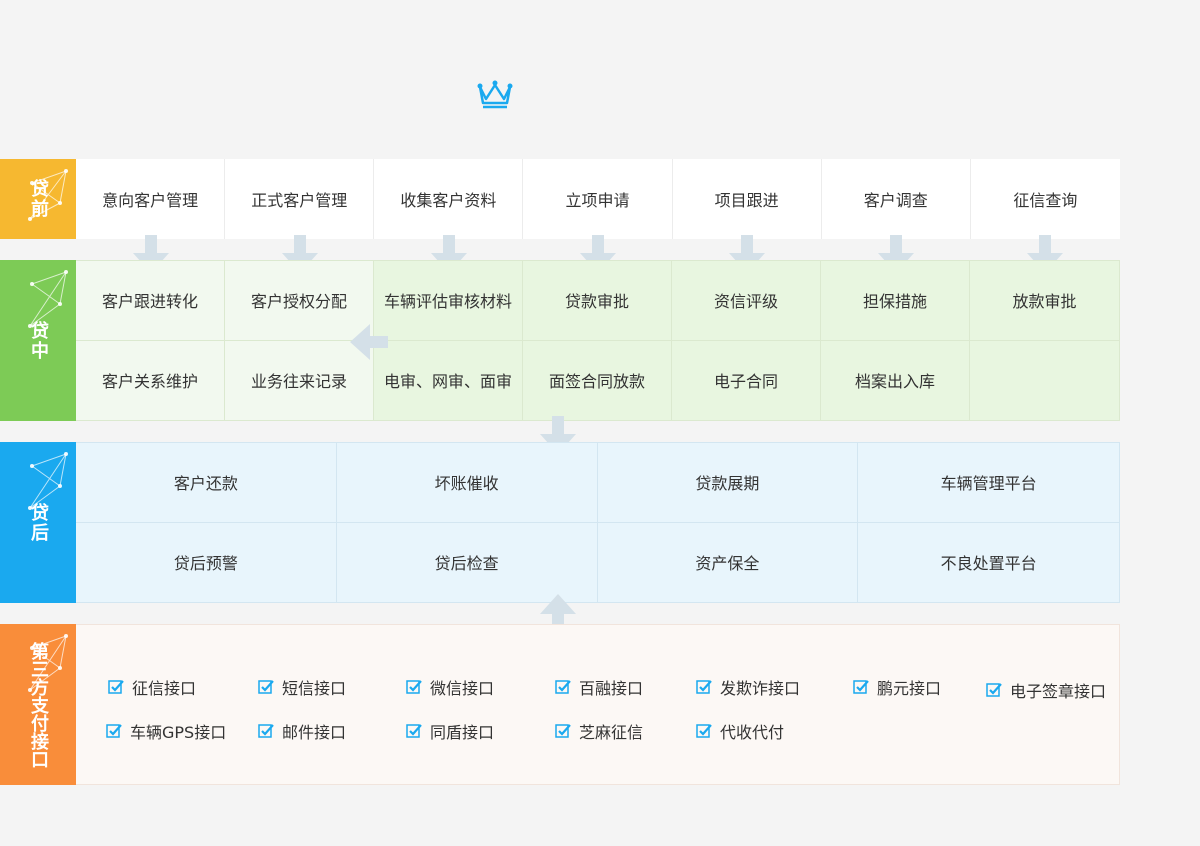 This screenshot has height=846, width=1200. I want to click on interface-label: 微信接口, so click(462, 688).